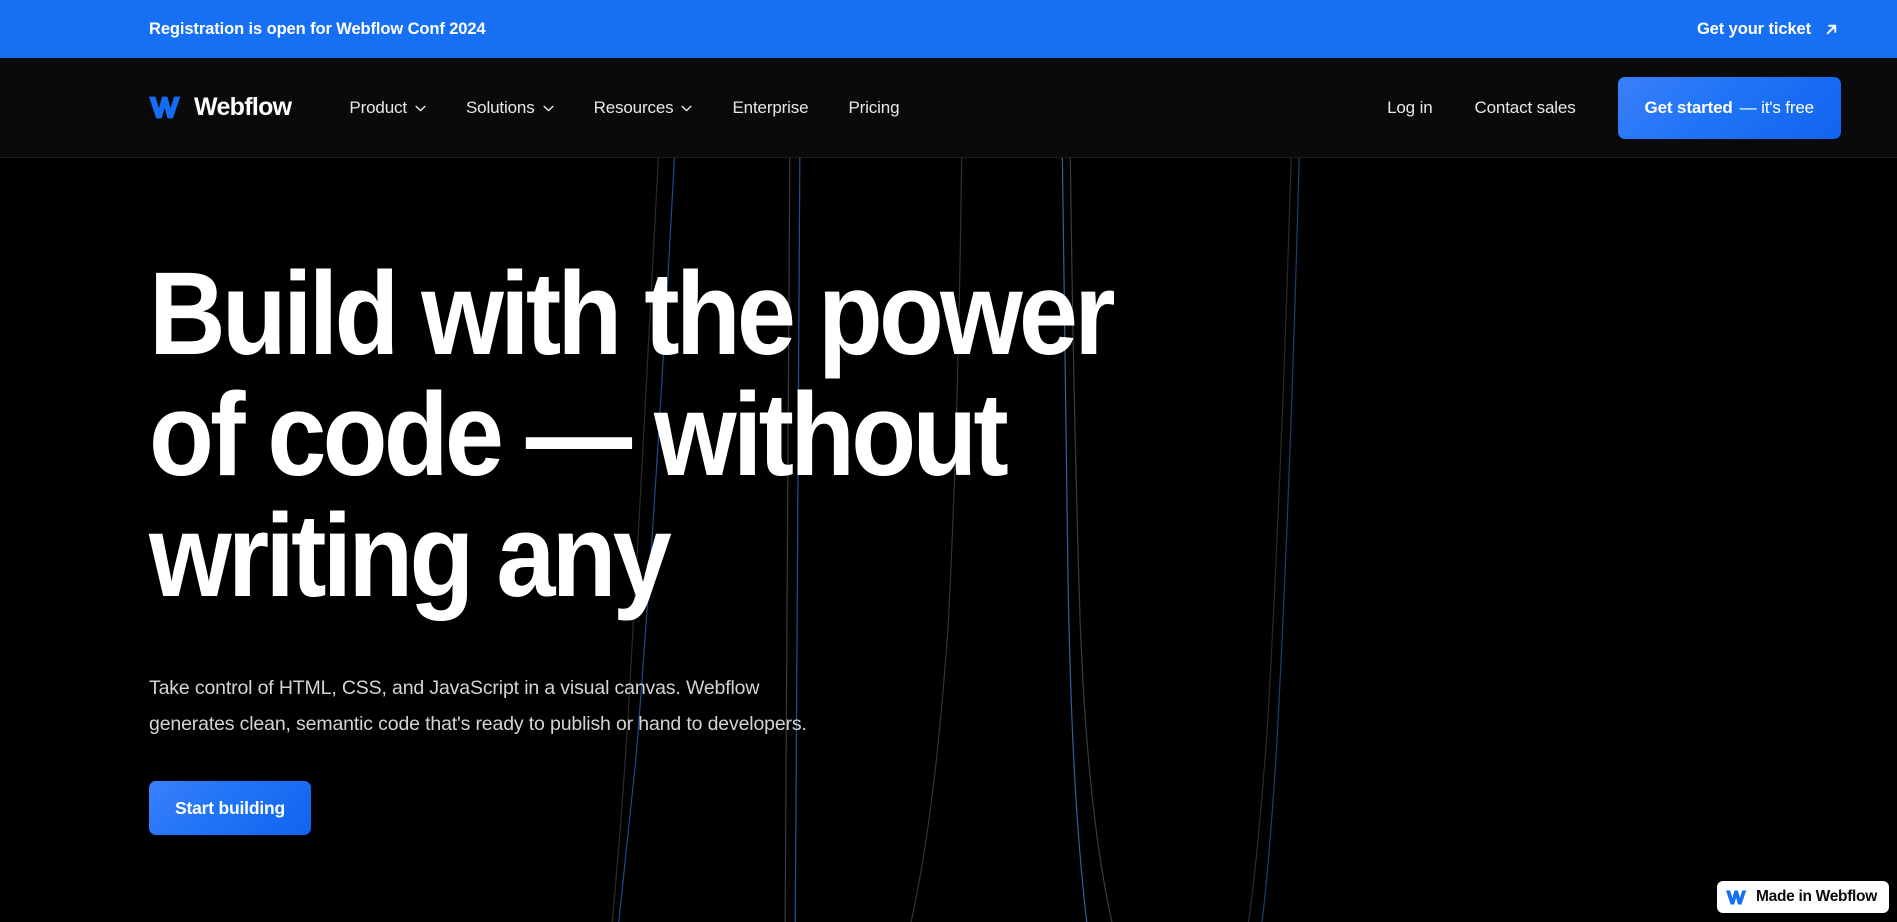 Image resolution: width=1897 pixels, height=922 pixels. I want to click on hero-heading-line-2: of code — without, so click(579, 435).